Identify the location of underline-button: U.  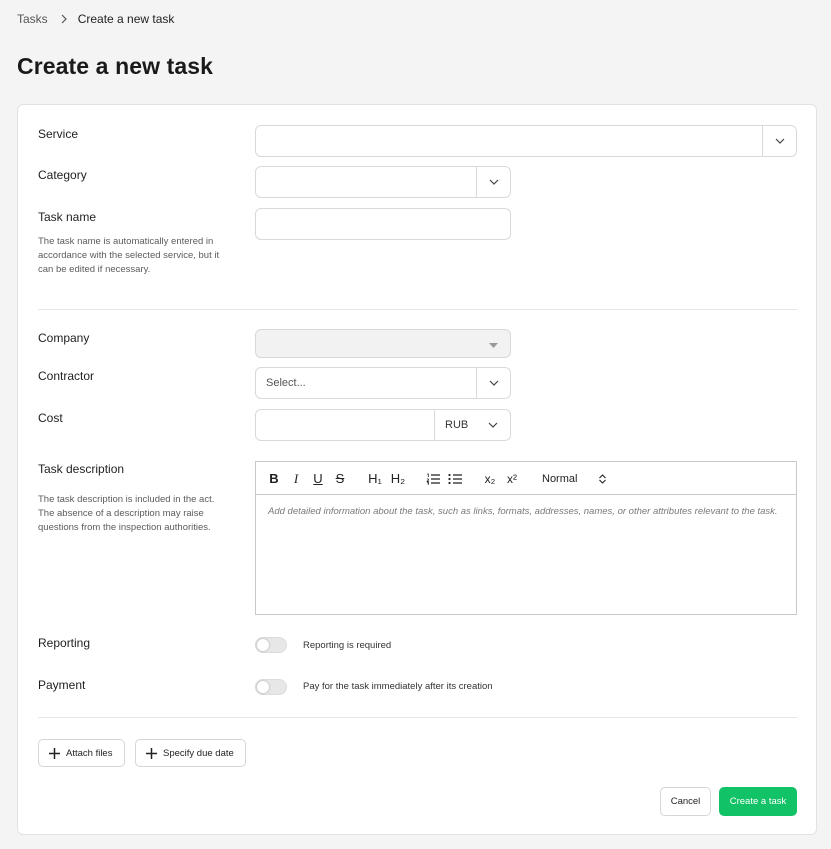
(318, 478).